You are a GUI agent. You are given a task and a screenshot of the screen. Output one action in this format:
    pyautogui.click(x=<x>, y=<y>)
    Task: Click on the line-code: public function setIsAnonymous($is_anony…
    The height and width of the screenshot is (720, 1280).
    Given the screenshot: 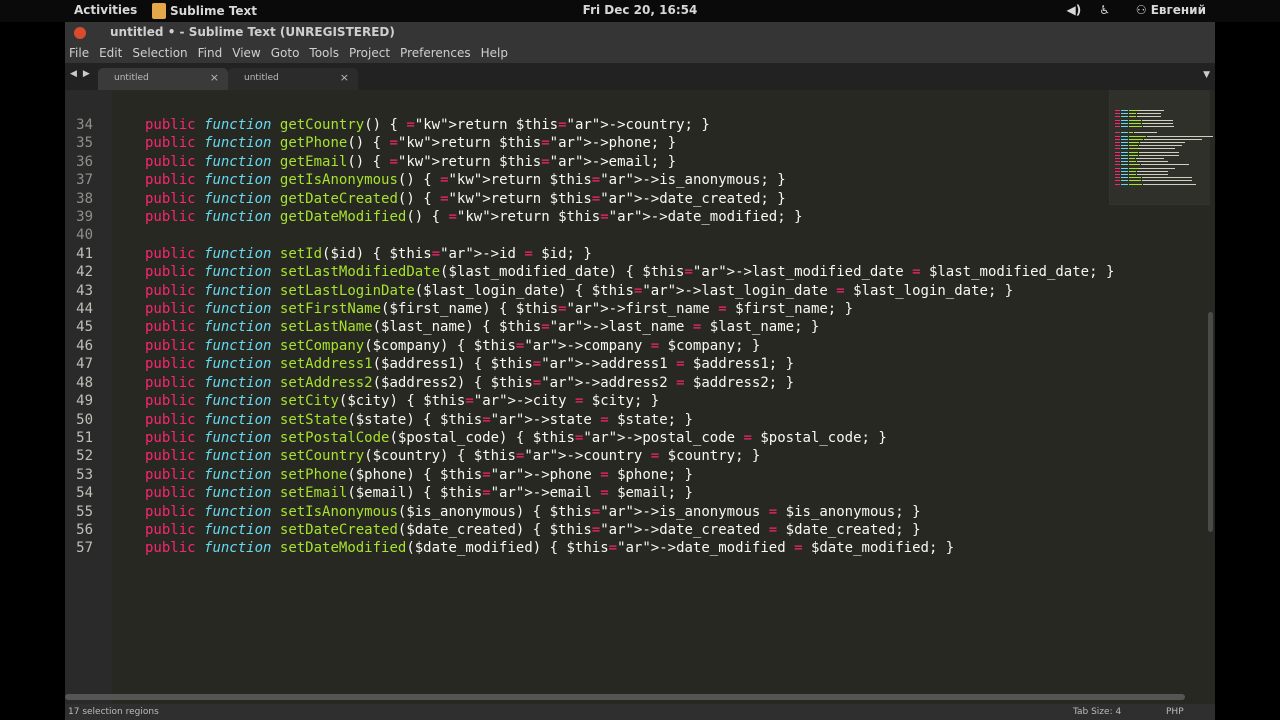 What is the action you would take?
    pyautogui.click(x=533, y=511)
    